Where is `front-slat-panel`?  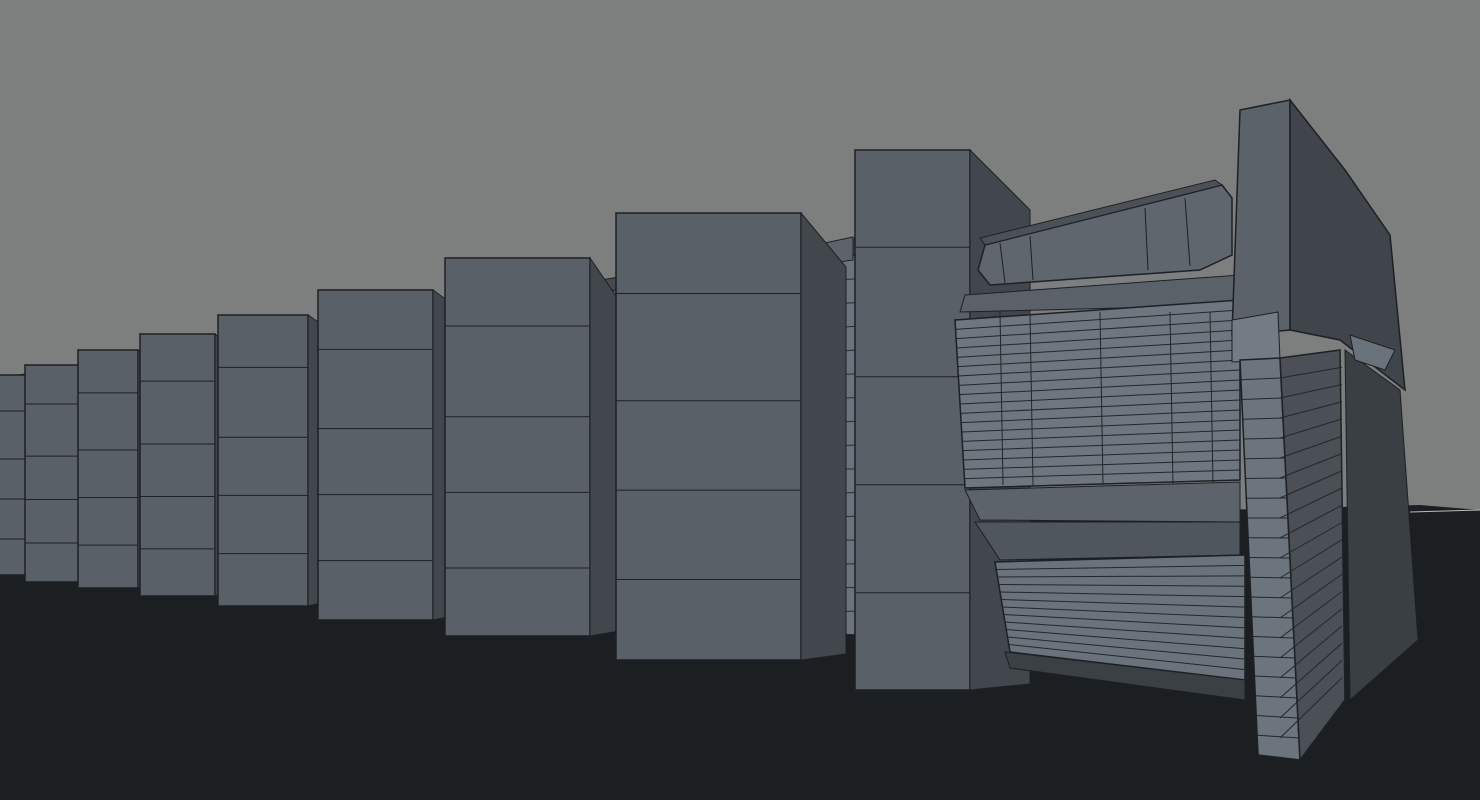 front-slat-panel is located at coordinates (1097, 394).